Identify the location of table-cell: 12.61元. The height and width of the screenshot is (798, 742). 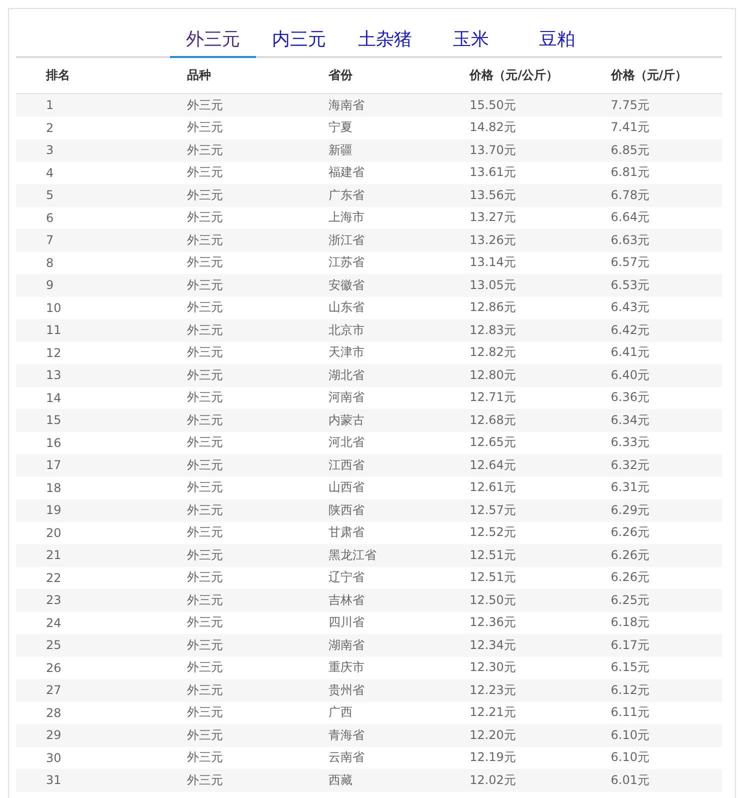
(510, 487).